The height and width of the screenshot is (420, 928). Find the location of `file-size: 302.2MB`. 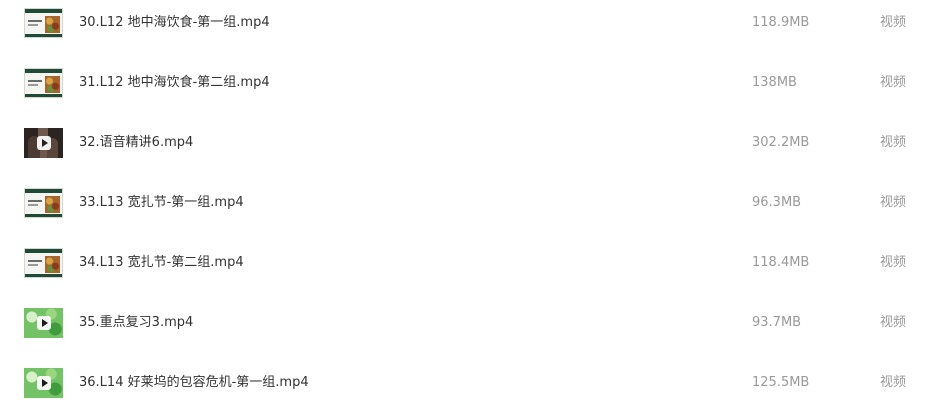

file-size: 302.2MB is located at coordinates (781, 142).